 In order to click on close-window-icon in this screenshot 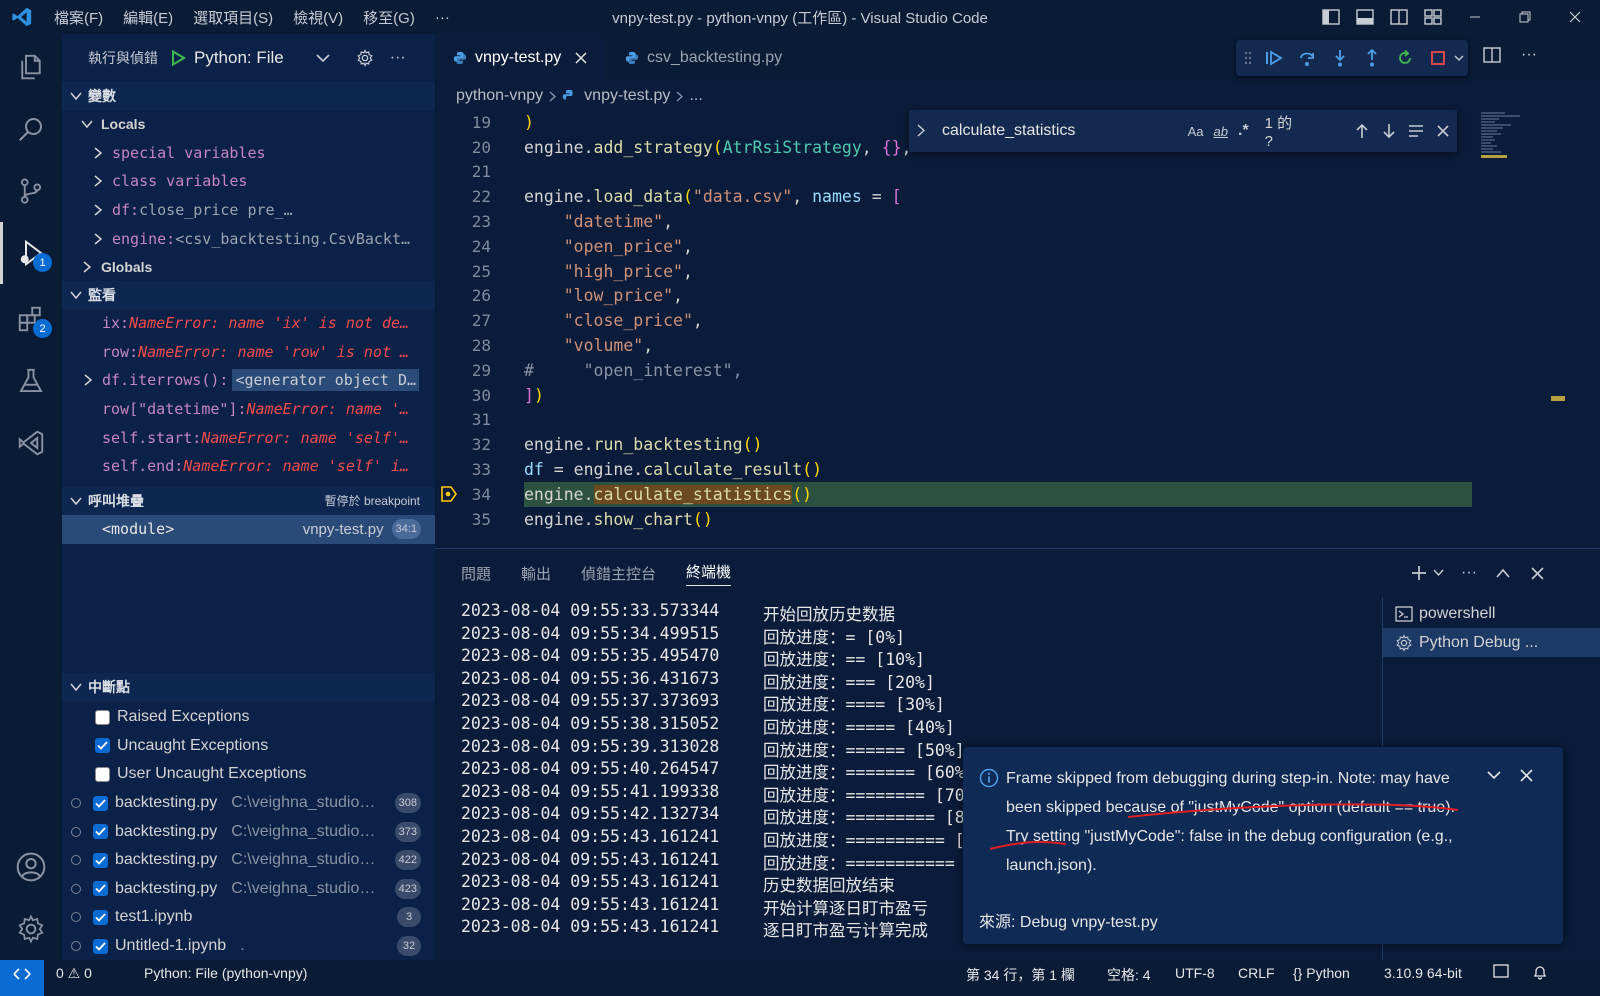, I will do `click(1575, 17)`.